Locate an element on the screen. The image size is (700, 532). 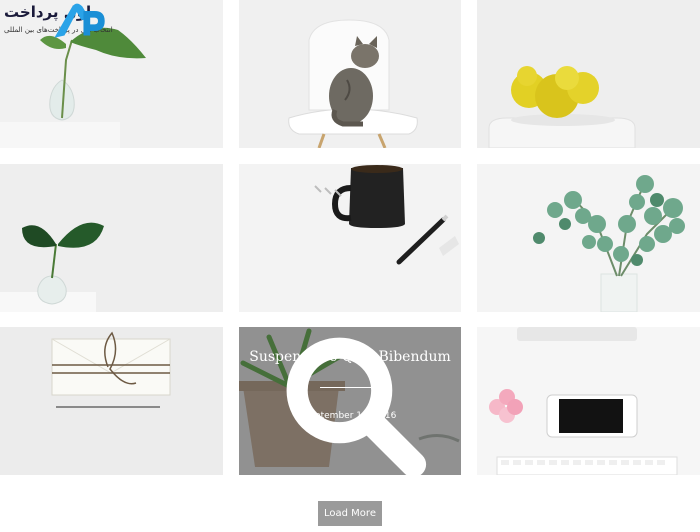
phone-keyboard-image is located at coordinates (583, 401).